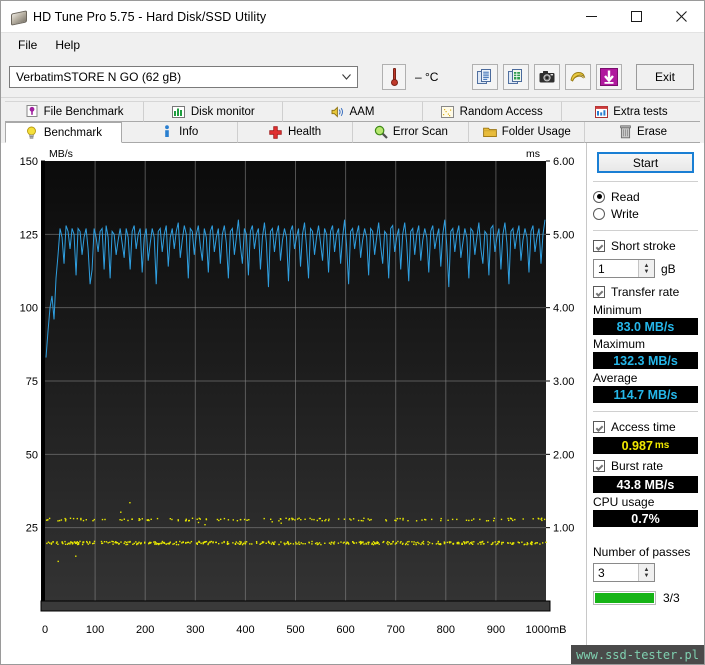  What do you see at coordinates (32, 112) in the screenshot?
I see `file-benchmark-icon` at bounding box center [32, 112].